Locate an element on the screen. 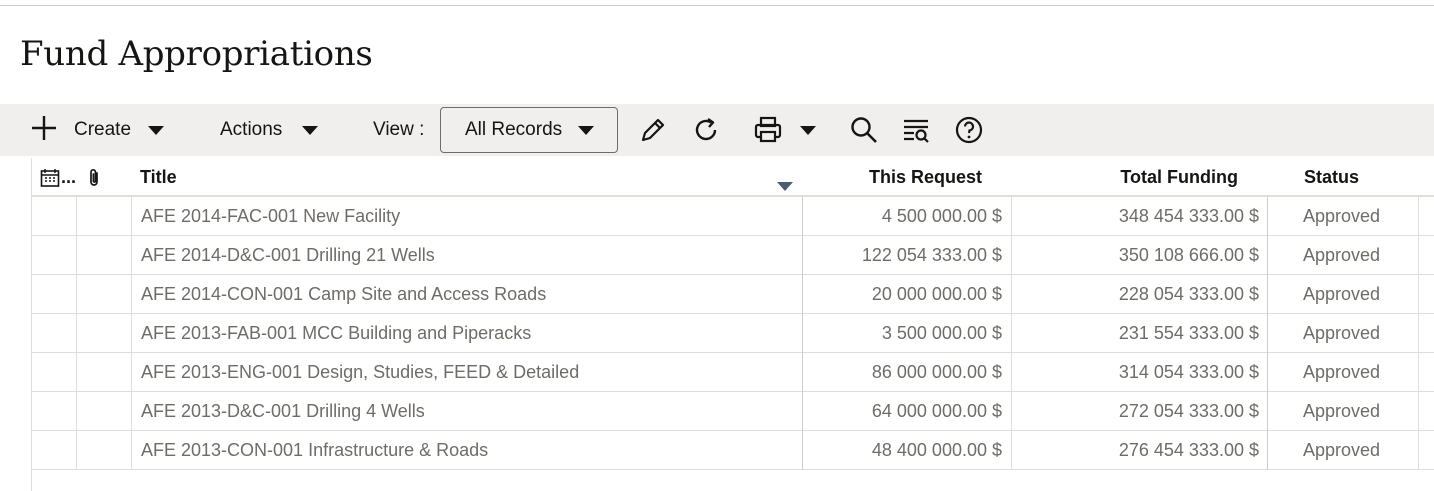 The image size is (1434, 491). search-icon is located at coordinates (864, 130).